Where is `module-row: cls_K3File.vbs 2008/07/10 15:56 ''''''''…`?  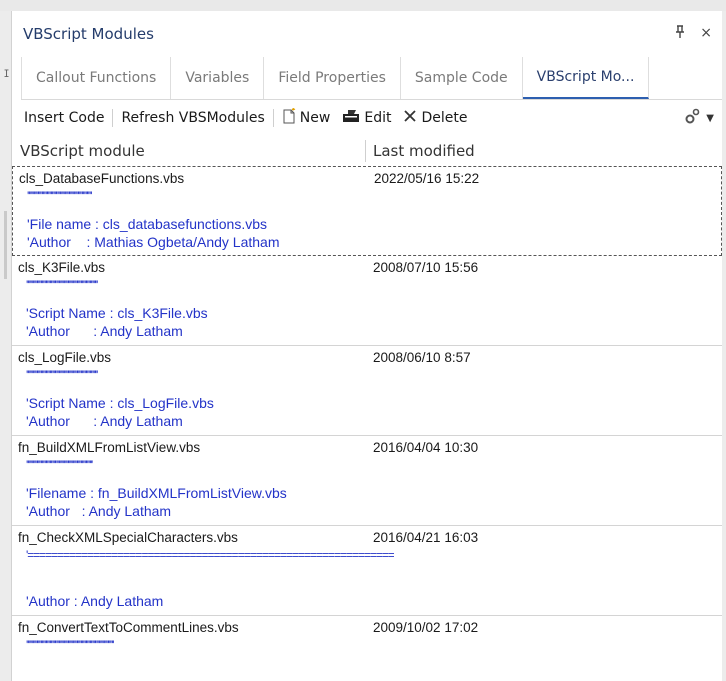 module-row: cls_K3File.vbs 2008/07/10 15:56 ''''''''… is located at coordinates (367, 301).